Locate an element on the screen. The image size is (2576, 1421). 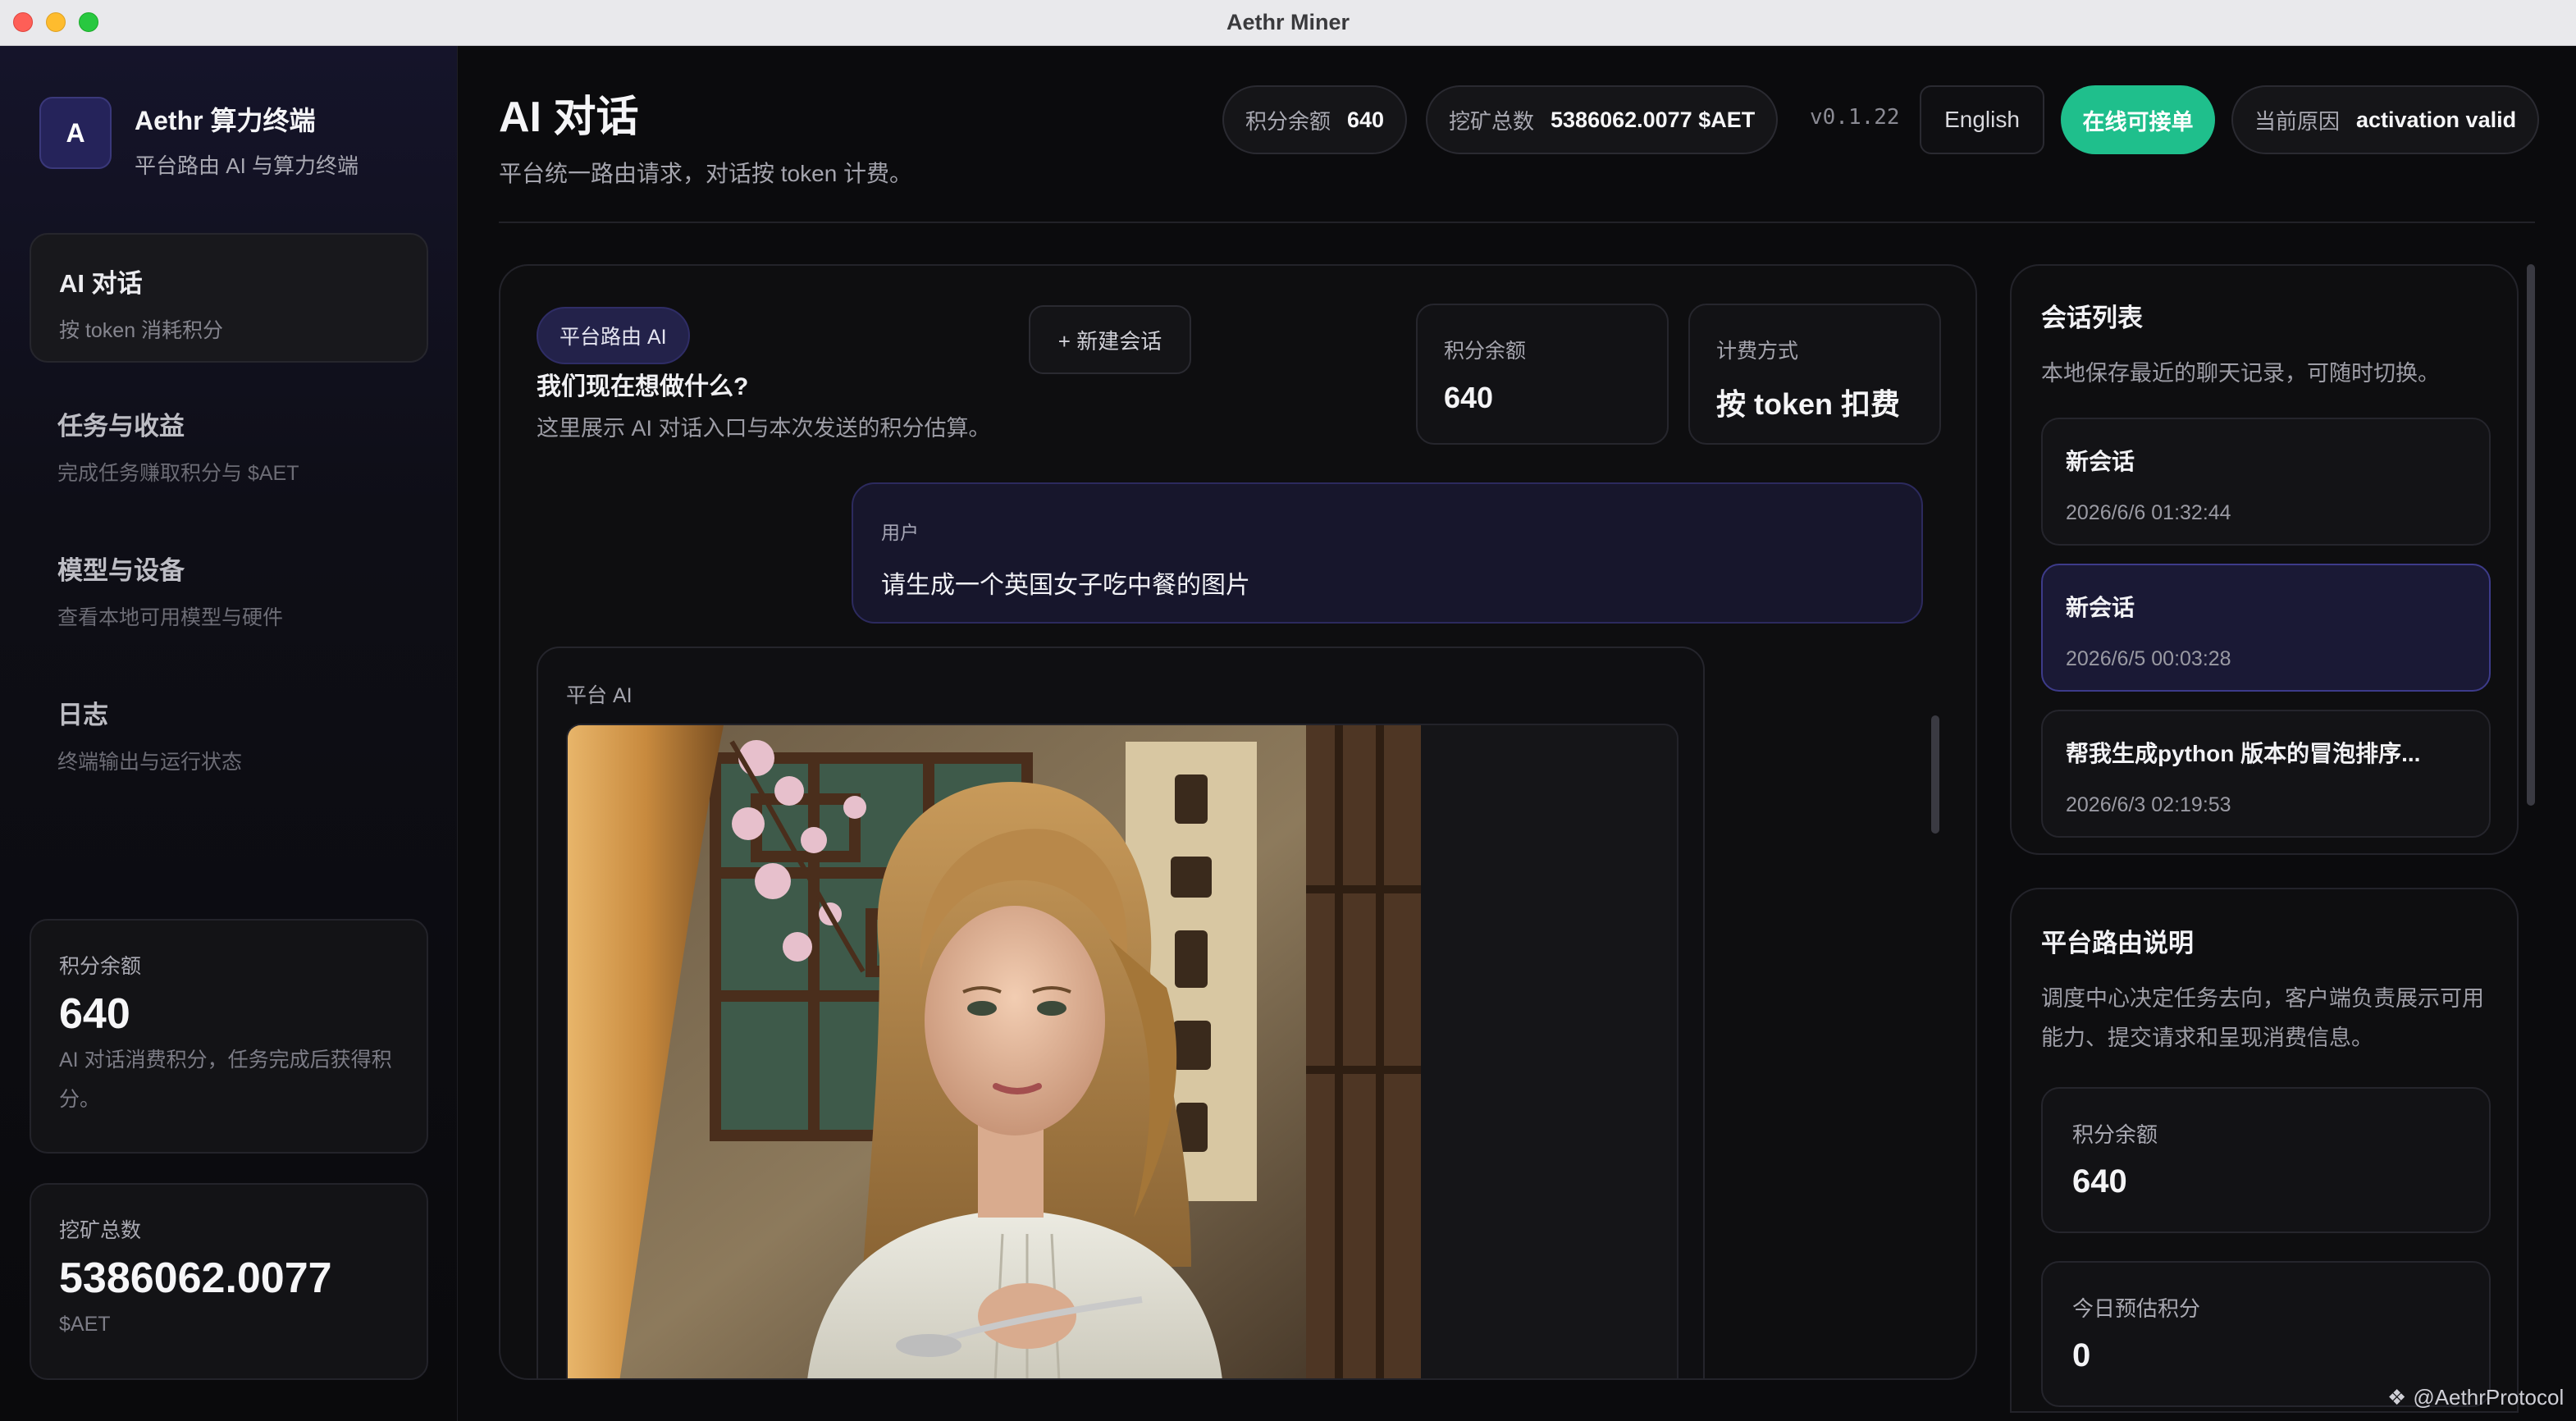
points-value: 640 is located at coordinates (95, 1014).